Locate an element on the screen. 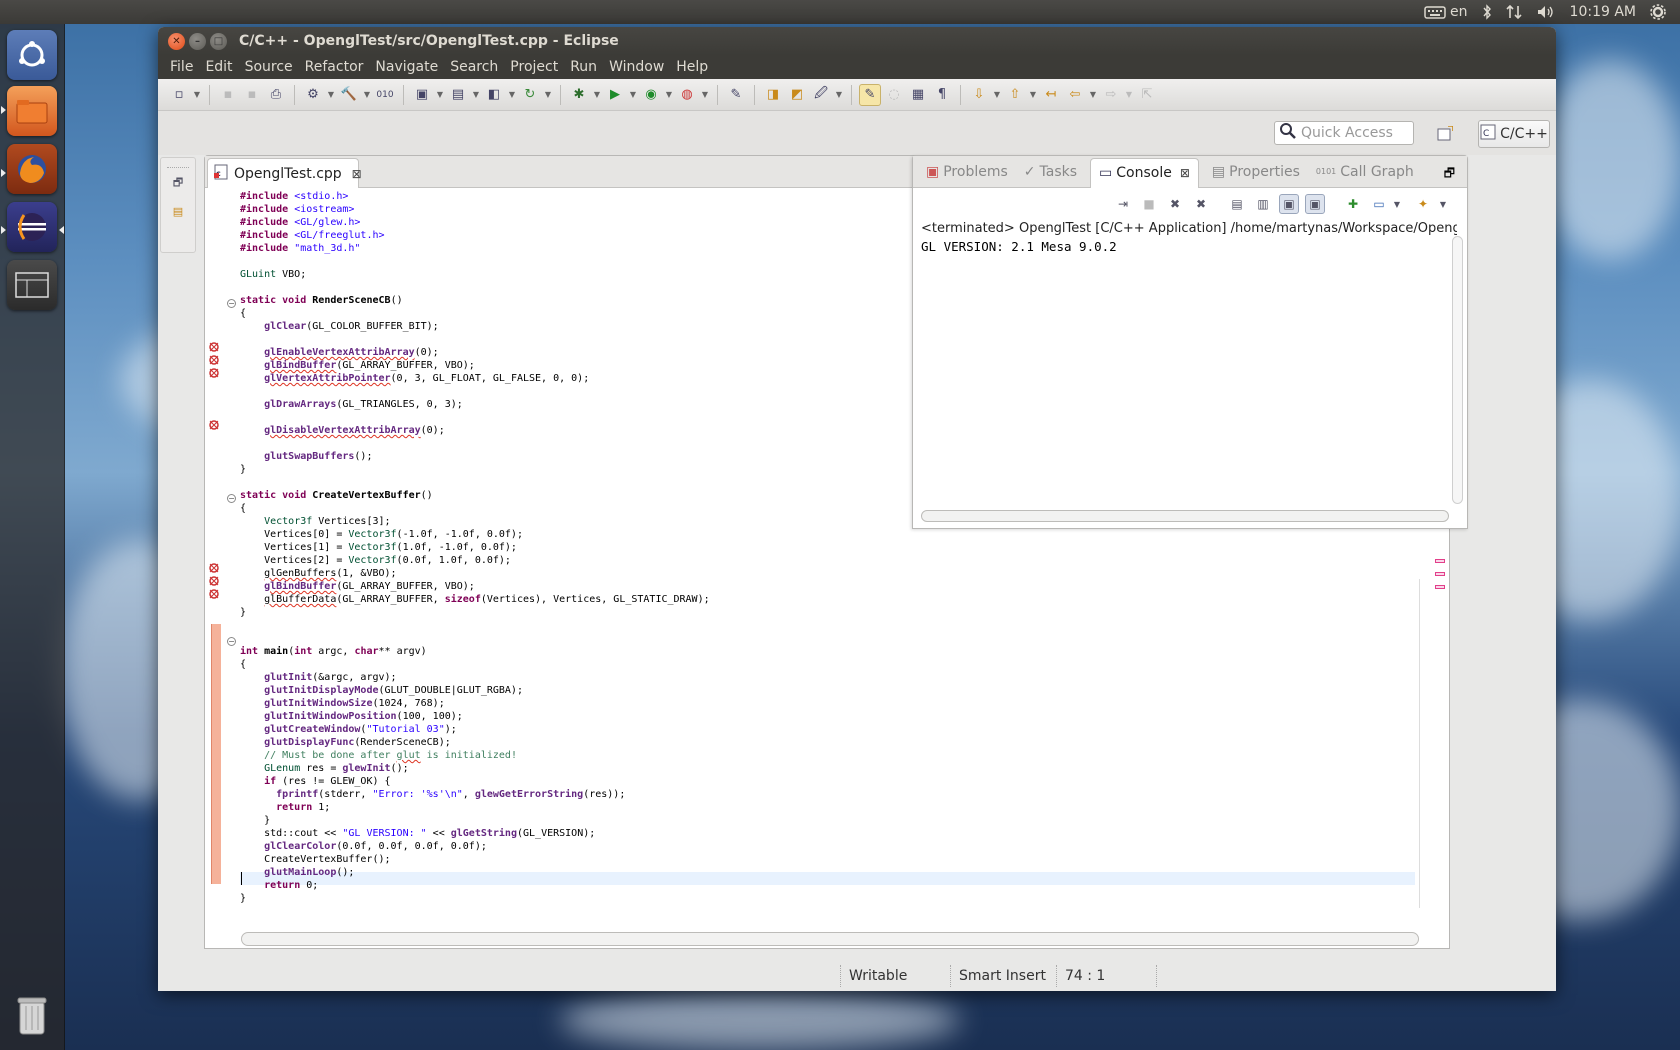 This screenshot has width=1680, height=1050. new-folder-icon: ▤ is located at coordinates (458, 95).